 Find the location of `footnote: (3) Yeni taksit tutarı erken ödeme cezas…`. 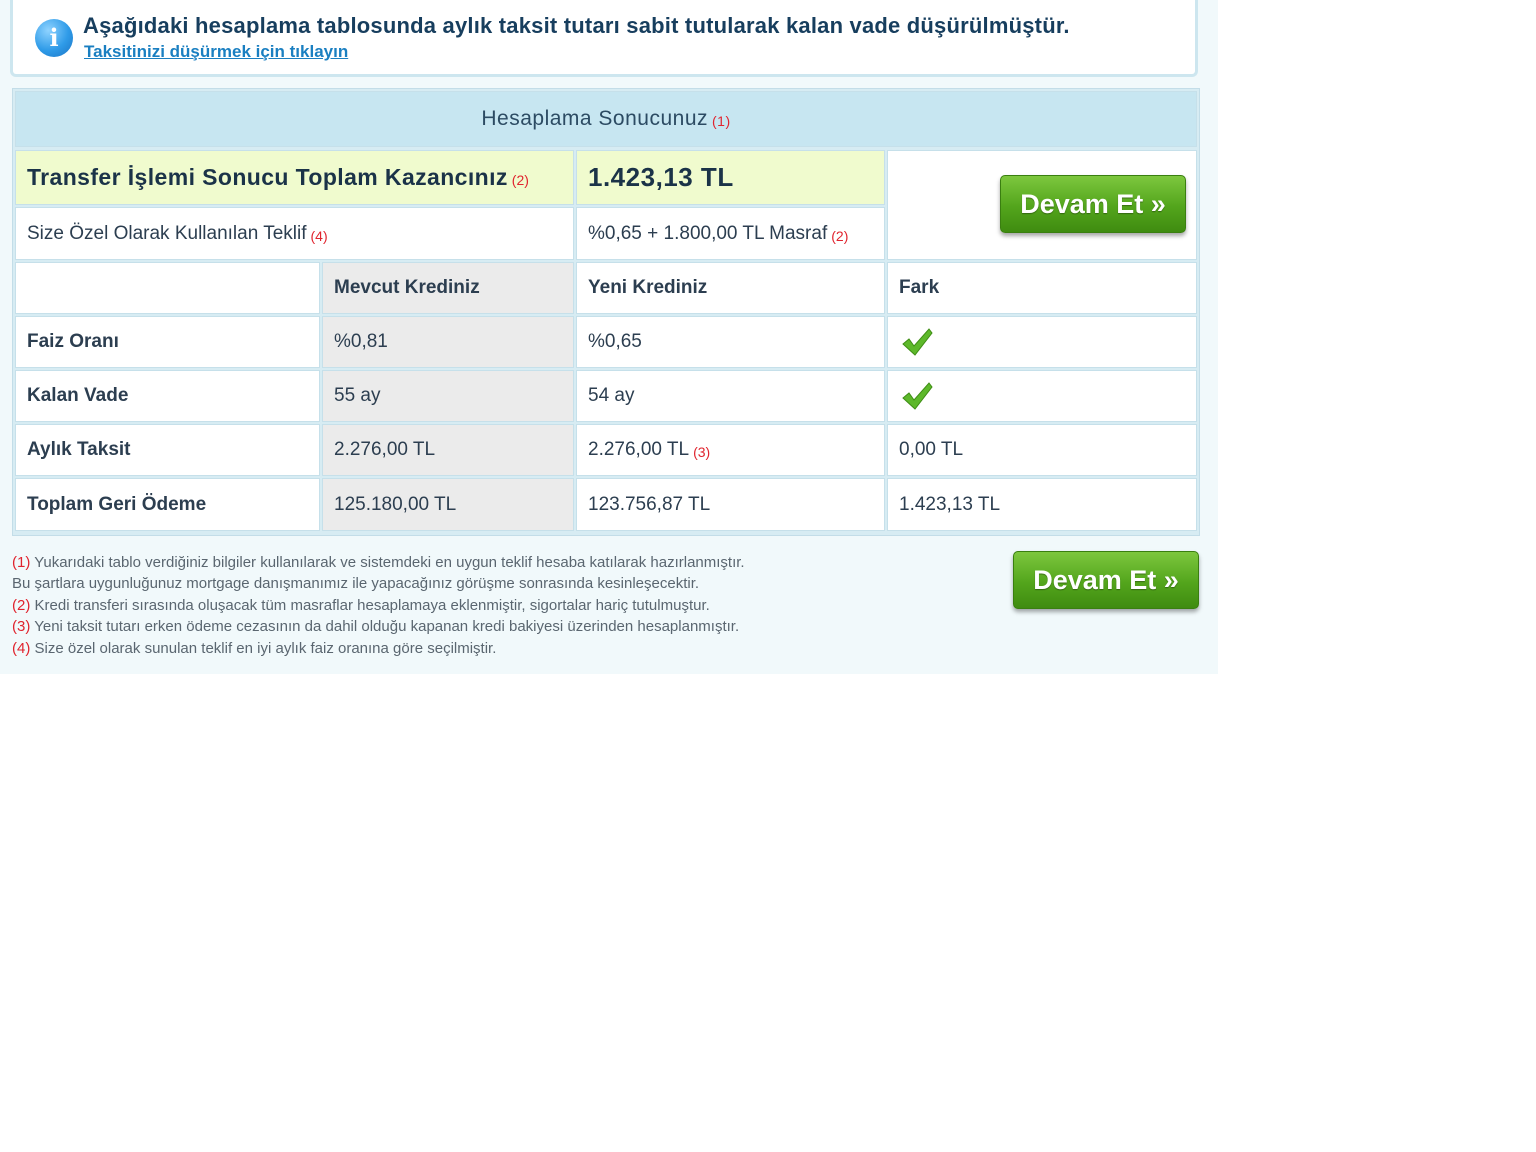

footnote: (3) Yeni taksit tutarı erken ödeme cezas… is located at coordinates (376, 627).